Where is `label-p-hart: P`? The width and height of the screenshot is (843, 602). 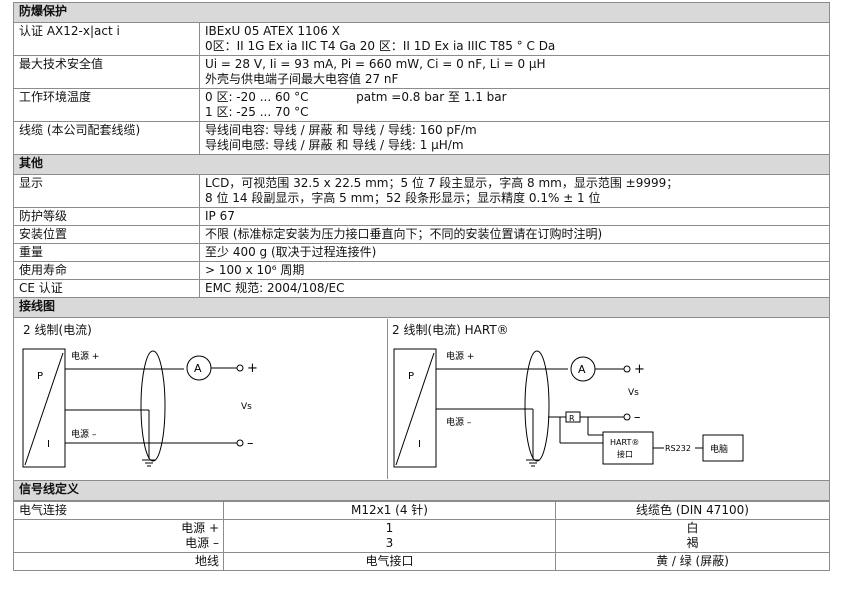
label-p-hart: P is located at coordinates (411, 376).